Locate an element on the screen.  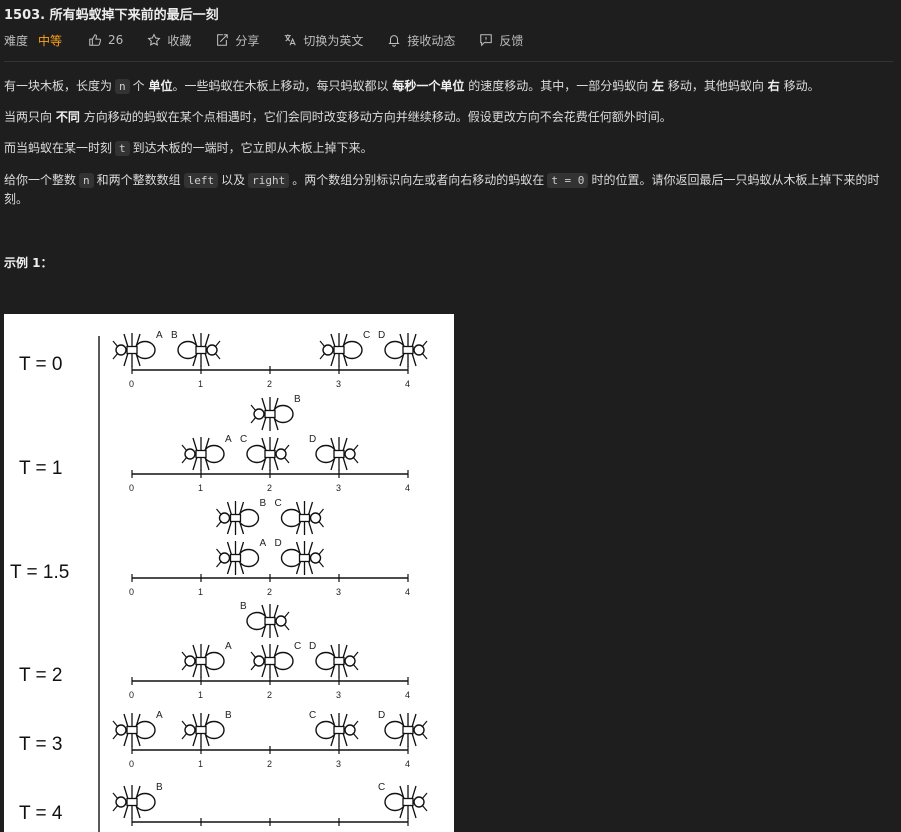
time-label: T = 1.5 is located at coordinates (39, 572).